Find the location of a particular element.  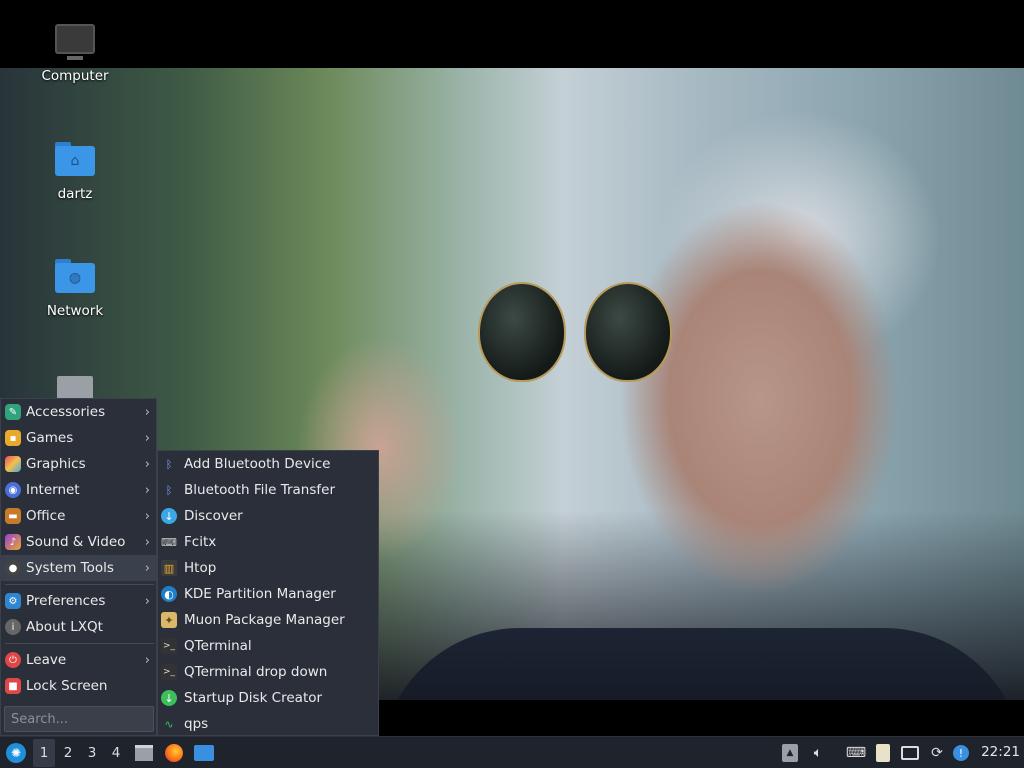

menu-item-label: Graphics is located at coordinates (56, 464).